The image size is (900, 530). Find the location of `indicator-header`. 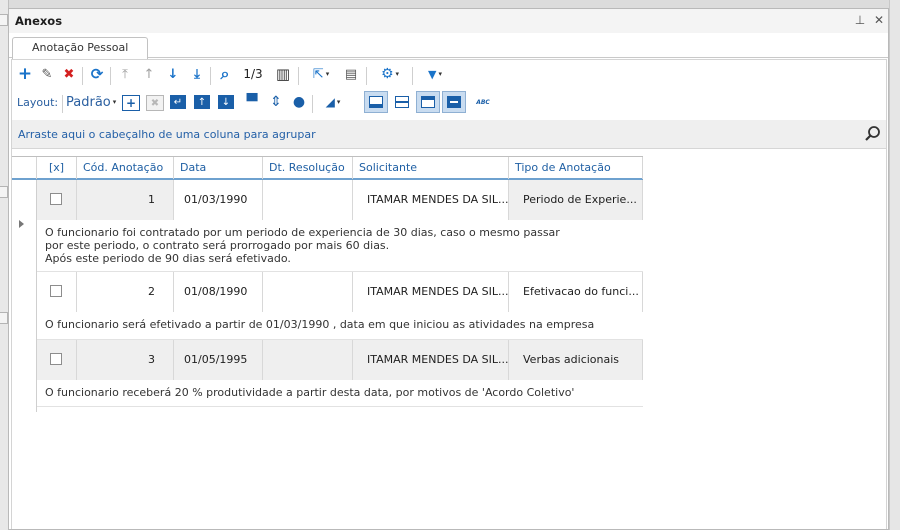

indicator-header is located at coordinates (24, 168).